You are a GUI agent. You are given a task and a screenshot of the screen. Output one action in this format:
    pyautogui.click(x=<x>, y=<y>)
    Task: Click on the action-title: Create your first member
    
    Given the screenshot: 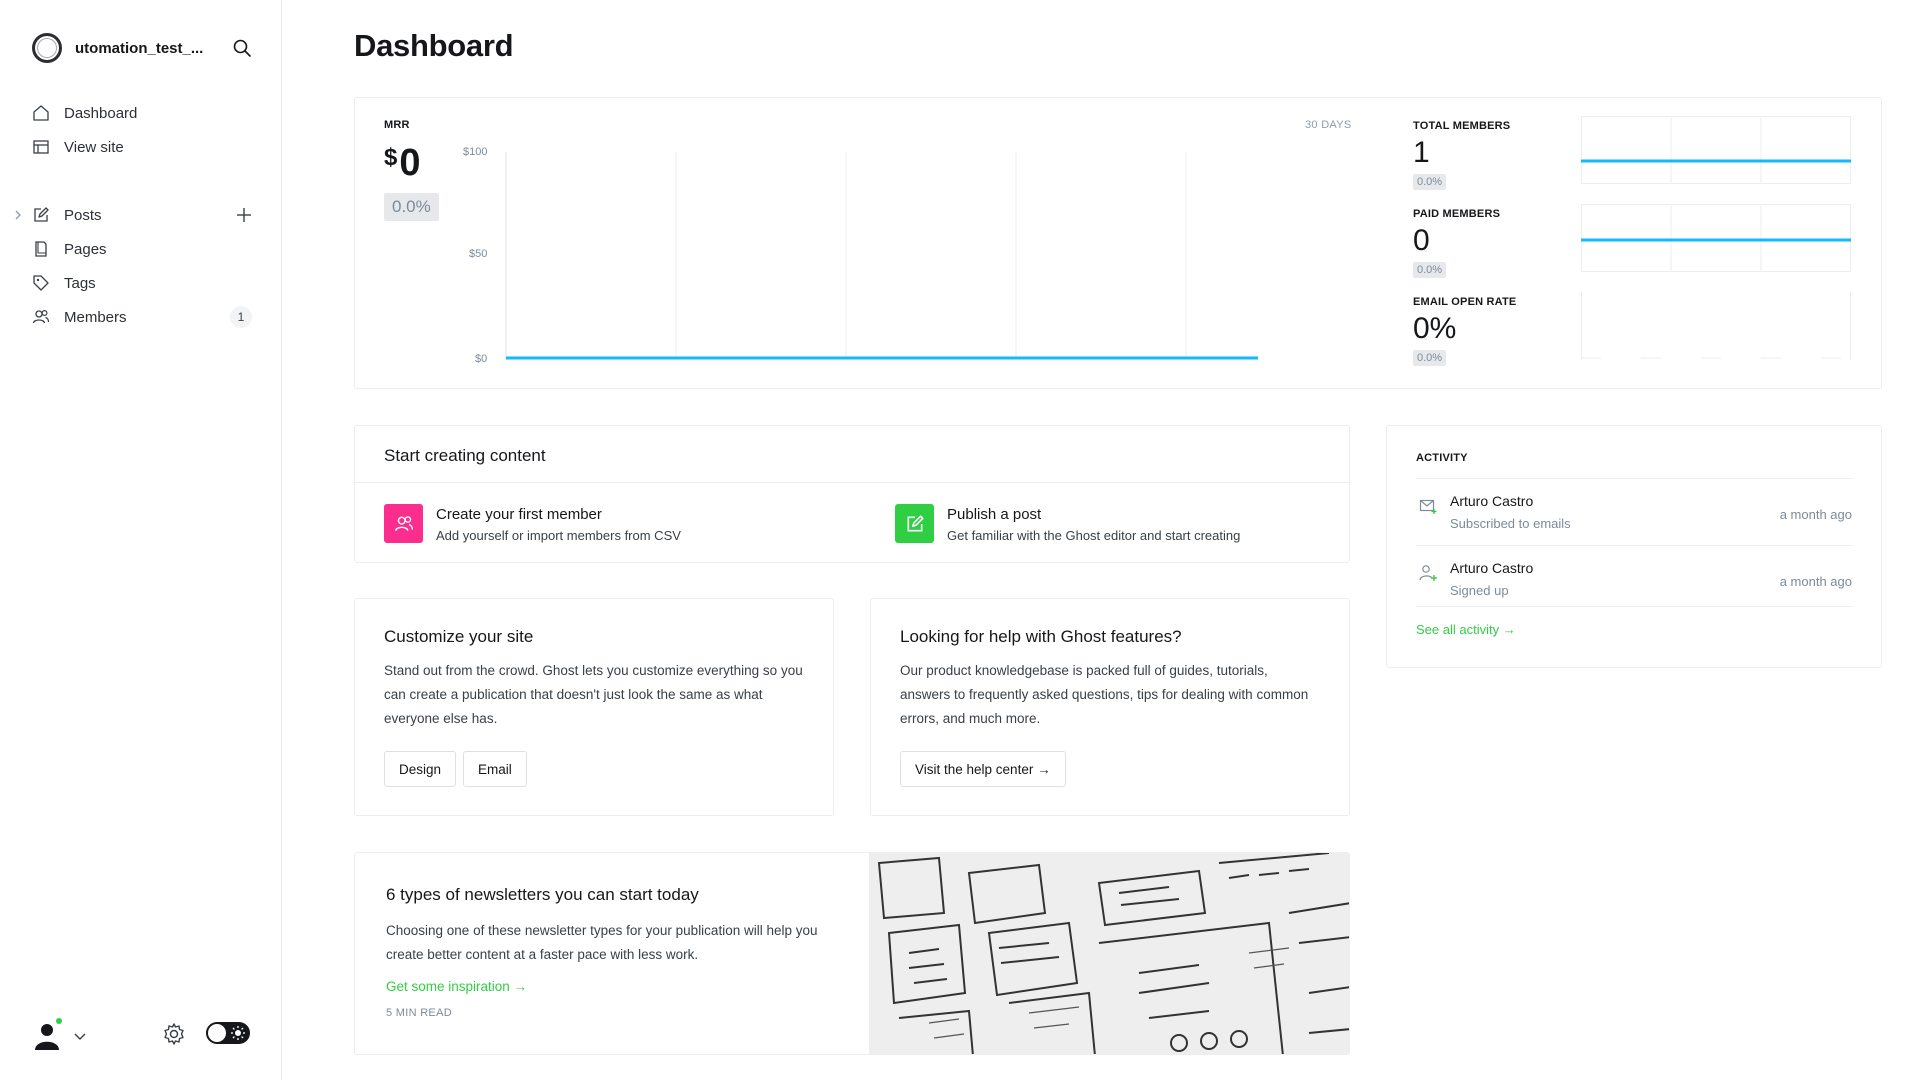 What is the action you would take?
    pyautogui.click(x=519, y=514)
    